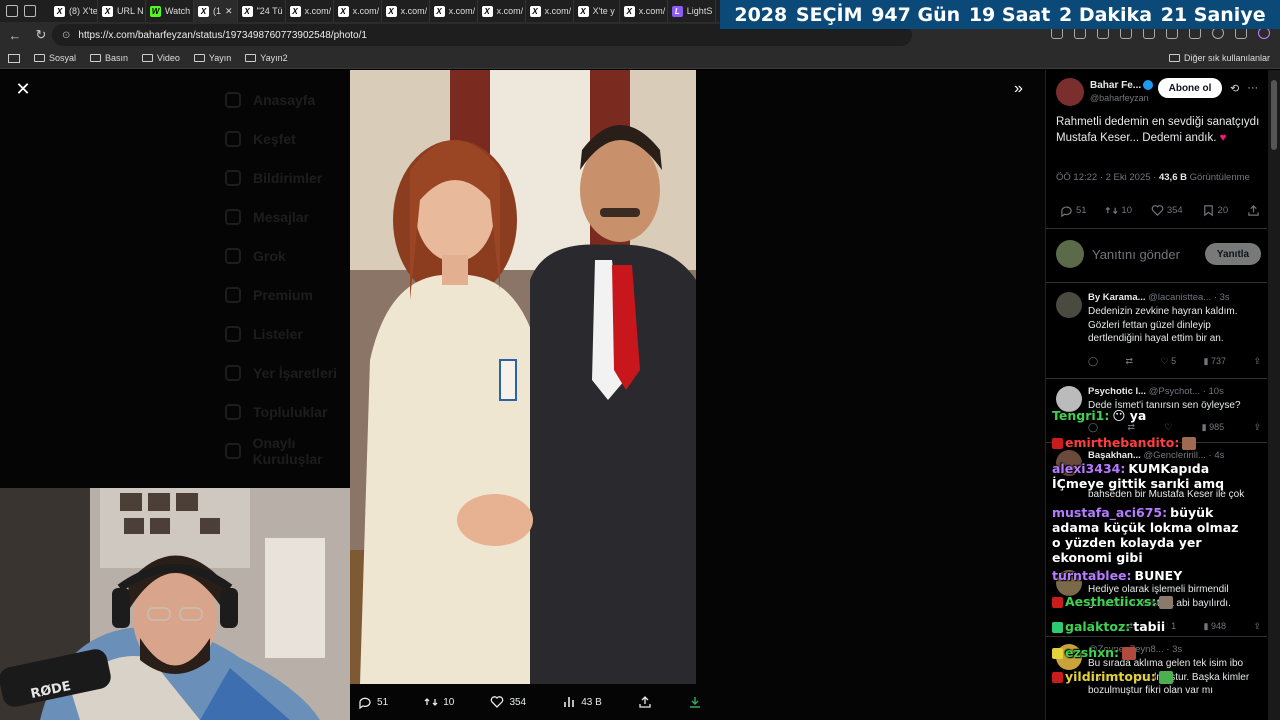 The image size is (1280, 720). I want to click on browser-tab-active: X (1 ✕, so click(216, 11).